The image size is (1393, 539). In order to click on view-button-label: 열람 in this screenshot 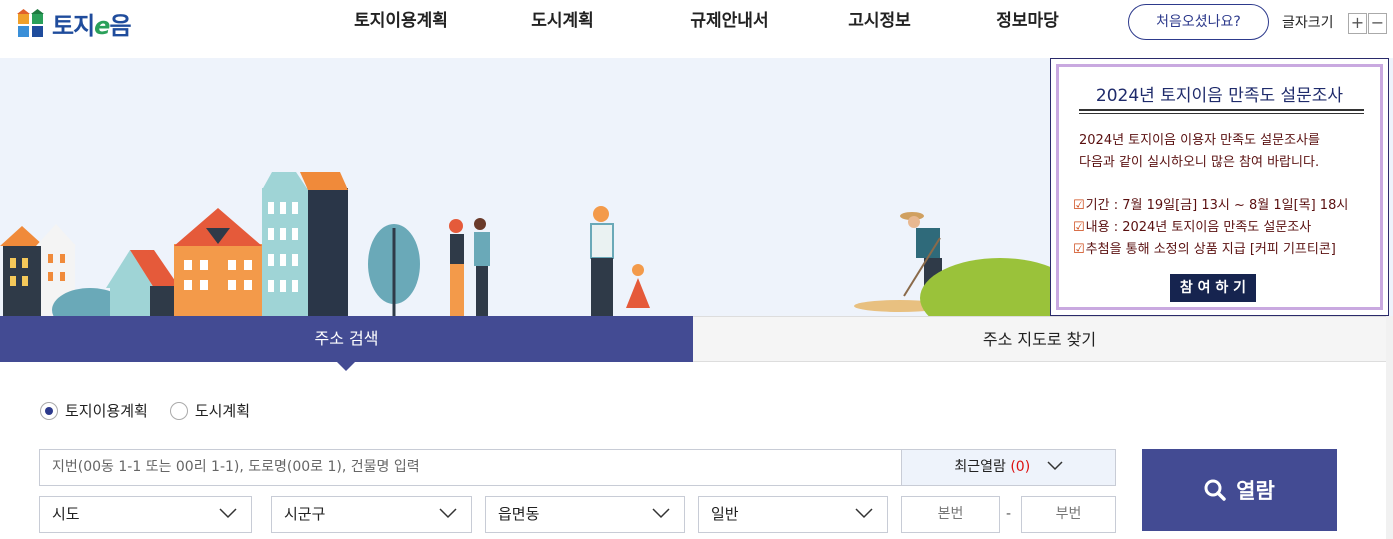, I will do `click(1255, 491)`.